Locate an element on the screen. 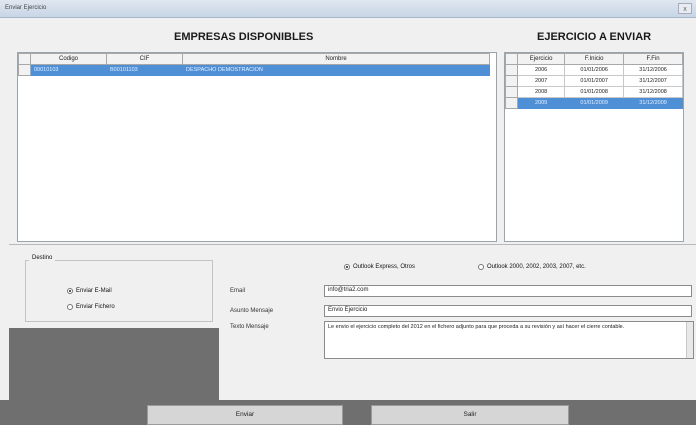 This screenshot has width=696, height=425. table-row: 00010103 B00101103 DESPACHO DEMOSTRACION is located at coordinates (254, 70).